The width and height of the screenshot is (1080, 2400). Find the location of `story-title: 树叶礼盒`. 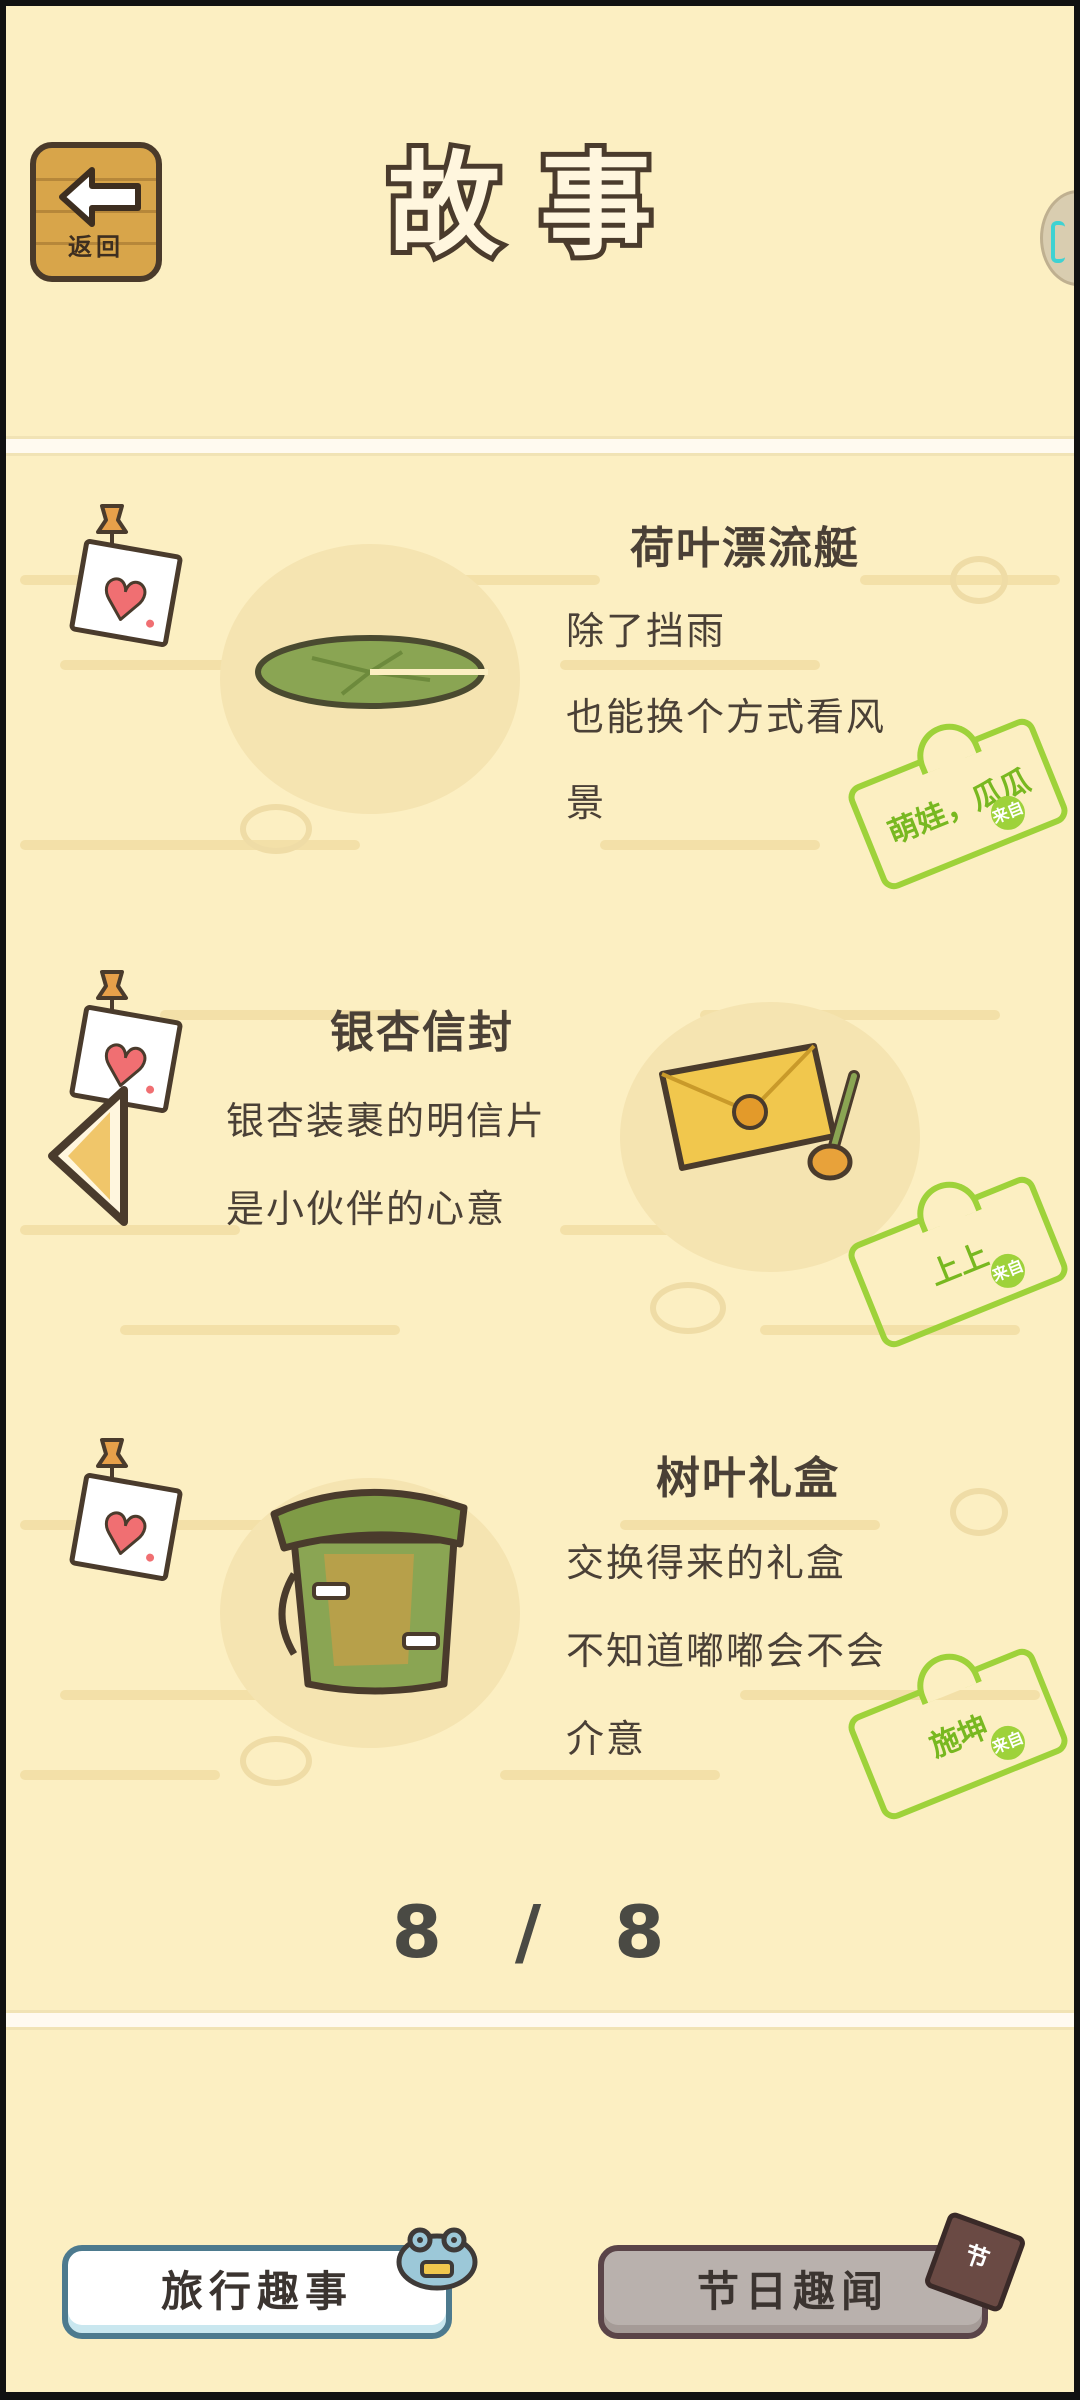

story-title: 树叶礼盒 is located at coordinates (748, 1478).